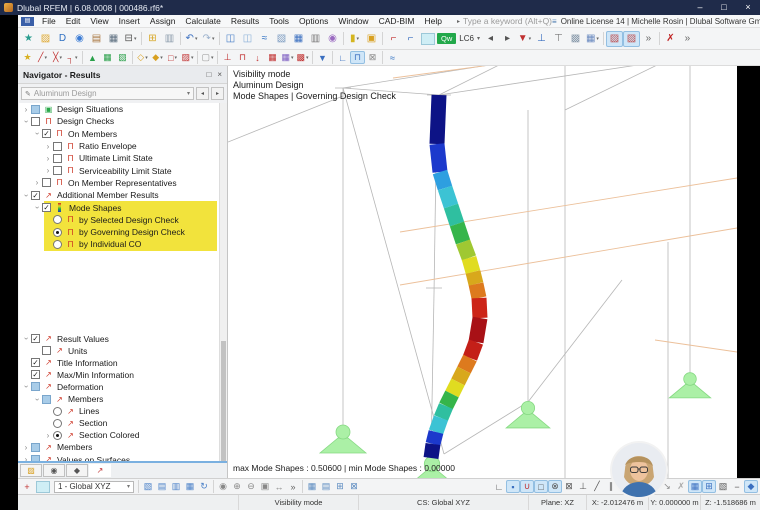 The image size is (760, 510). What do you see at coordinates (247, 39) in the screenshot?
I see `panel-right-icon: ◫` at bounding box center [247, 39].